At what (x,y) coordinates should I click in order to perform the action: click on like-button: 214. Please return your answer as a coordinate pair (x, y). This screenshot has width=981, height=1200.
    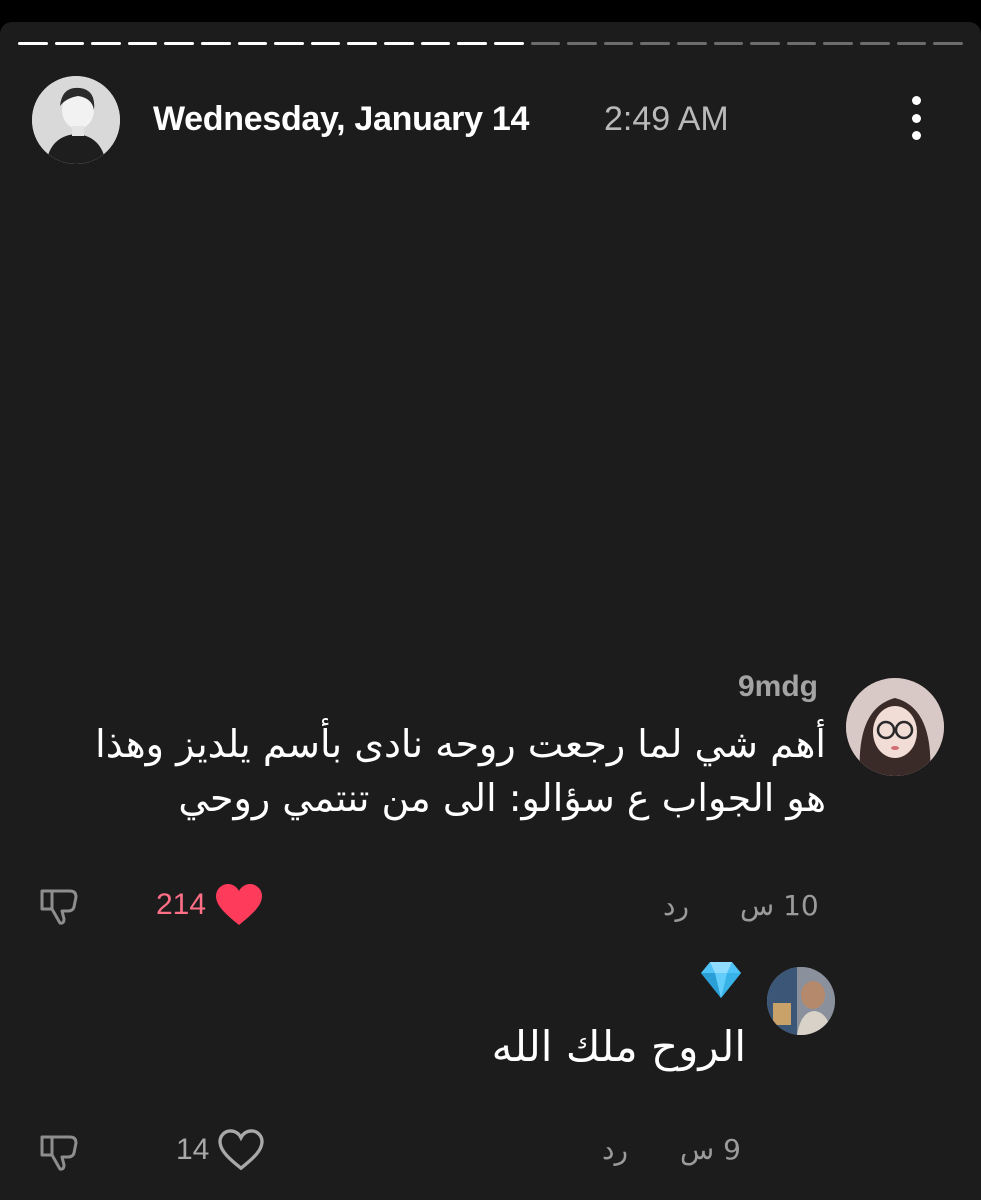
    Looking at the image, I should click on (210, 905).